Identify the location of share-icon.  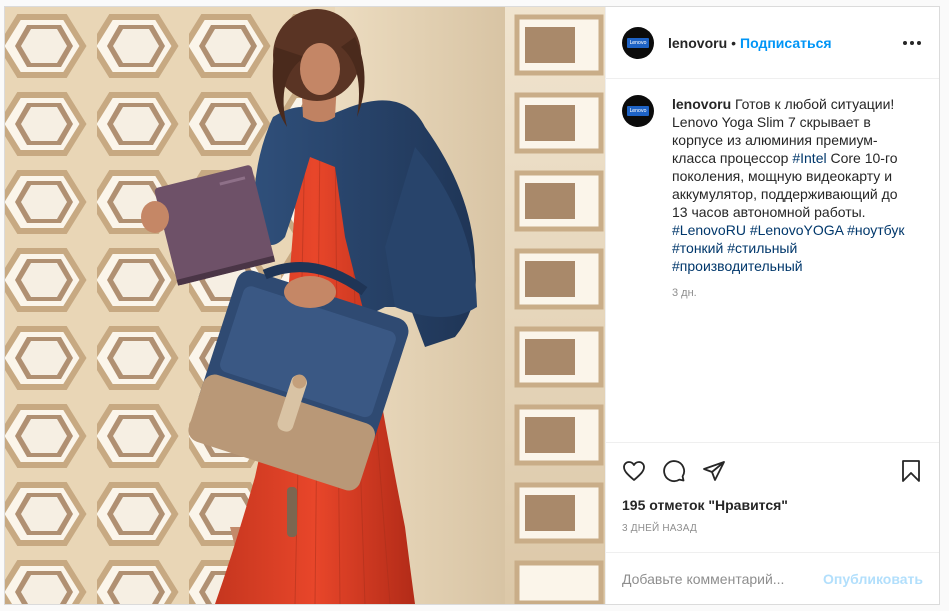
(714, 471).